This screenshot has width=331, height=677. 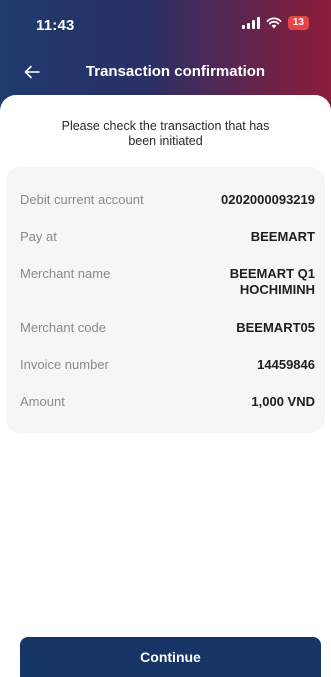 What do you see at coordinates (268, 199) in the screenshot?
I see `detail-value: 0202000093219` at bounding box center [268, 199].